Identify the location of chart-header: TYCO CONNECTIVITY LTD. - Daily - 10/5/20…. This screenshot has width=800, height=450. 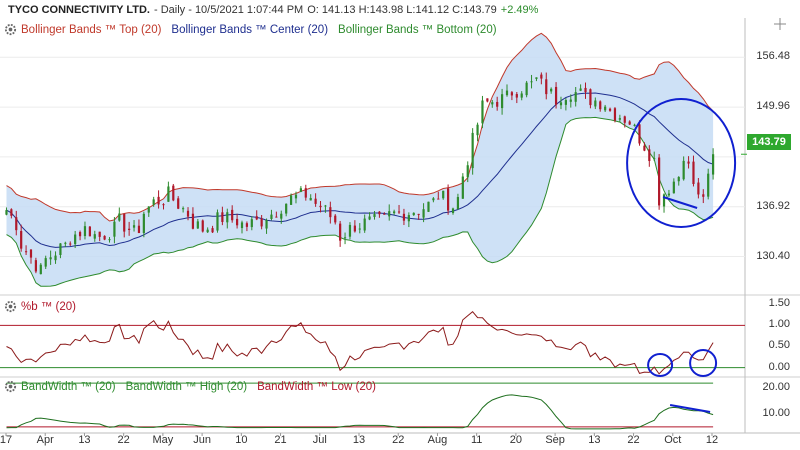
(400, 10).